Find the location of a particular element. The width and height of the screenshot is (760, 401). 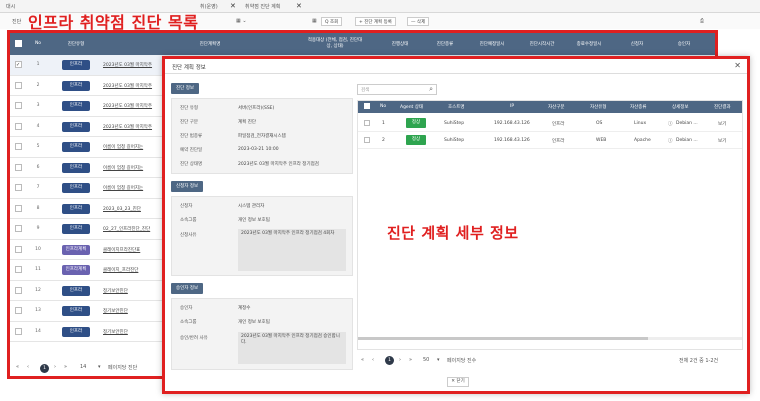

row-checkbox: ✓ is located at coordinates (18, 64).